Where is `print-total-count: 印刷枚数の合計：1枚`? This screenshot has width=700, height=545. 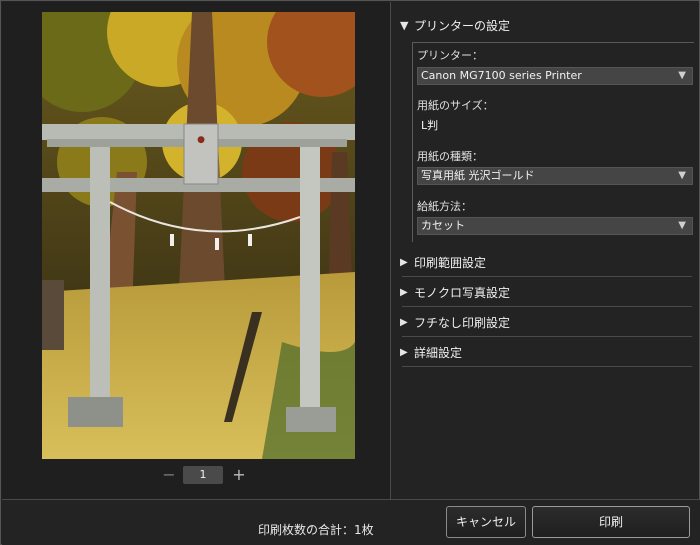
print-total-count: 印刷枚数の合計：1枚 is located at coordinates (316, 530).